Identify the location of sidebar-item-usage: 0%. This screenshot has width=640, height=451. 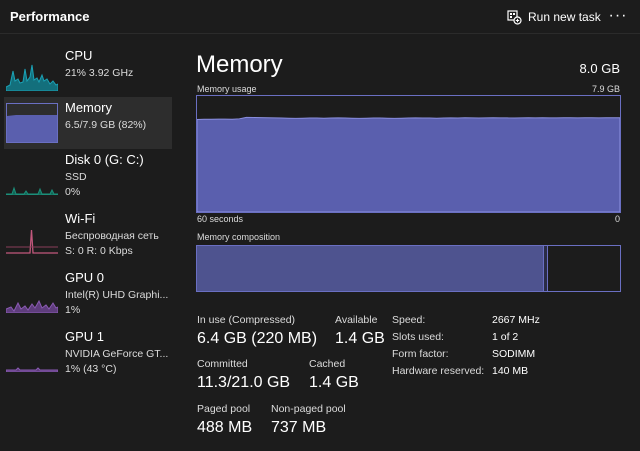
(73, 192).